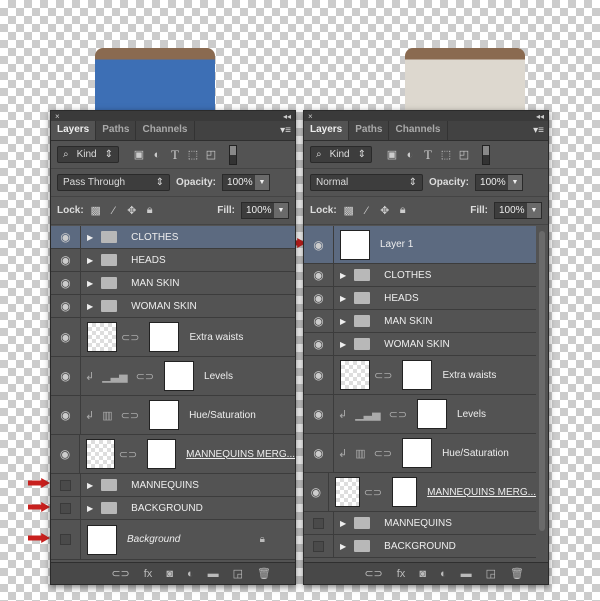  Describe the element at coordinates (132, 211) in the screenshot. I see `lock-position-icon: ✥` at that location.